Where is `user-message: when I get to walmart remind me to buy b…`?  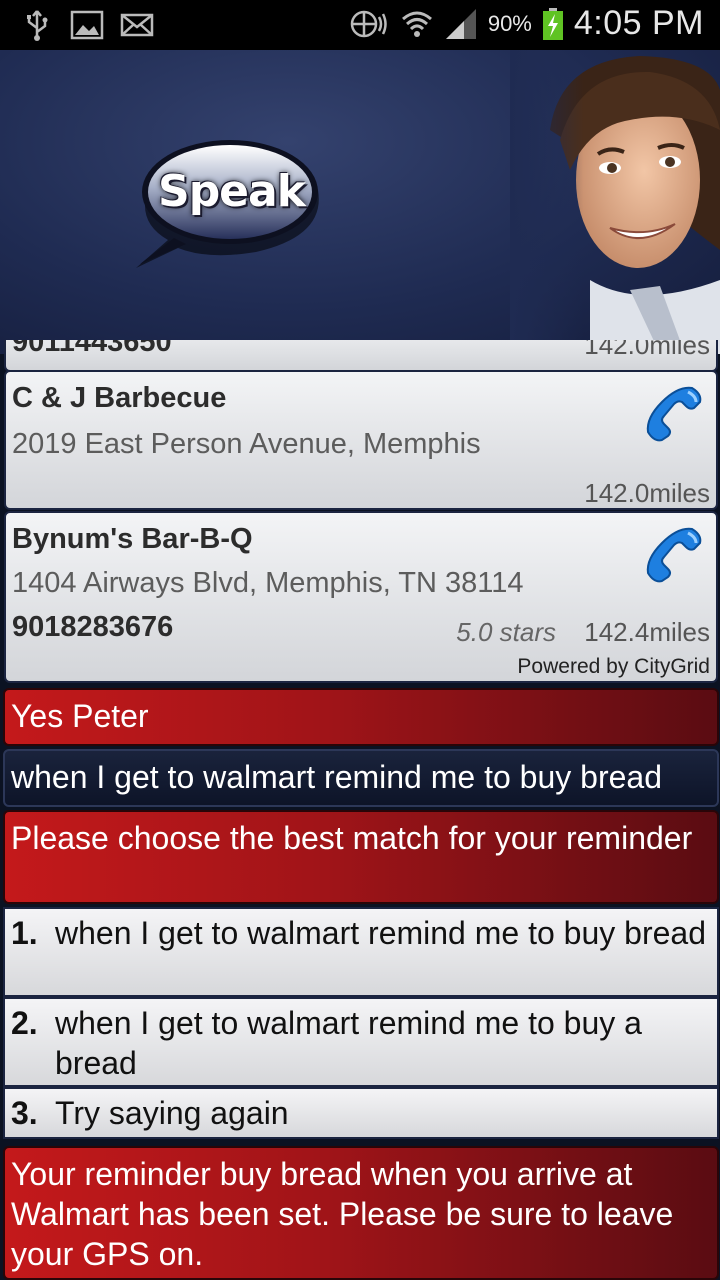 user-message: when I get to walmart remind me to buy b… is located at coordinates (361, 778).